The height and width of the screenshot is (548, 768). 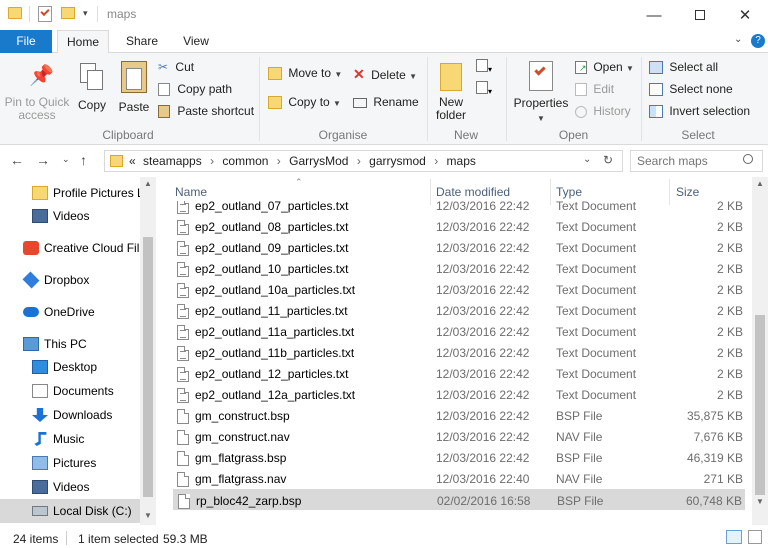 What do you see at coordinates (305, 76) in the screenshot?
I see `move-to-button: Move to ▼` at bounding box center [305, 76].